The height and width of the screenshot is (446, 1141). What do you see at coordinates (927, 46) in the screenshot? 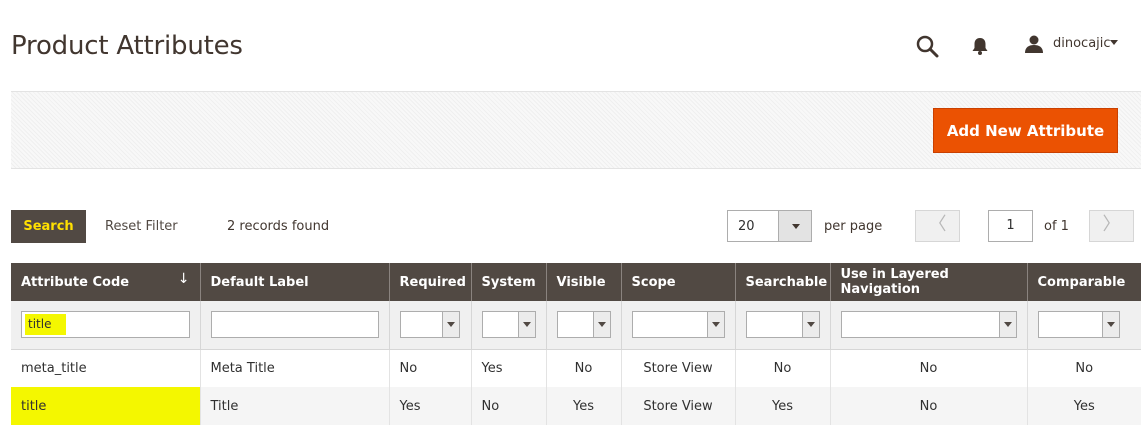
I see `search-icon` at bounding box center [927, 46].